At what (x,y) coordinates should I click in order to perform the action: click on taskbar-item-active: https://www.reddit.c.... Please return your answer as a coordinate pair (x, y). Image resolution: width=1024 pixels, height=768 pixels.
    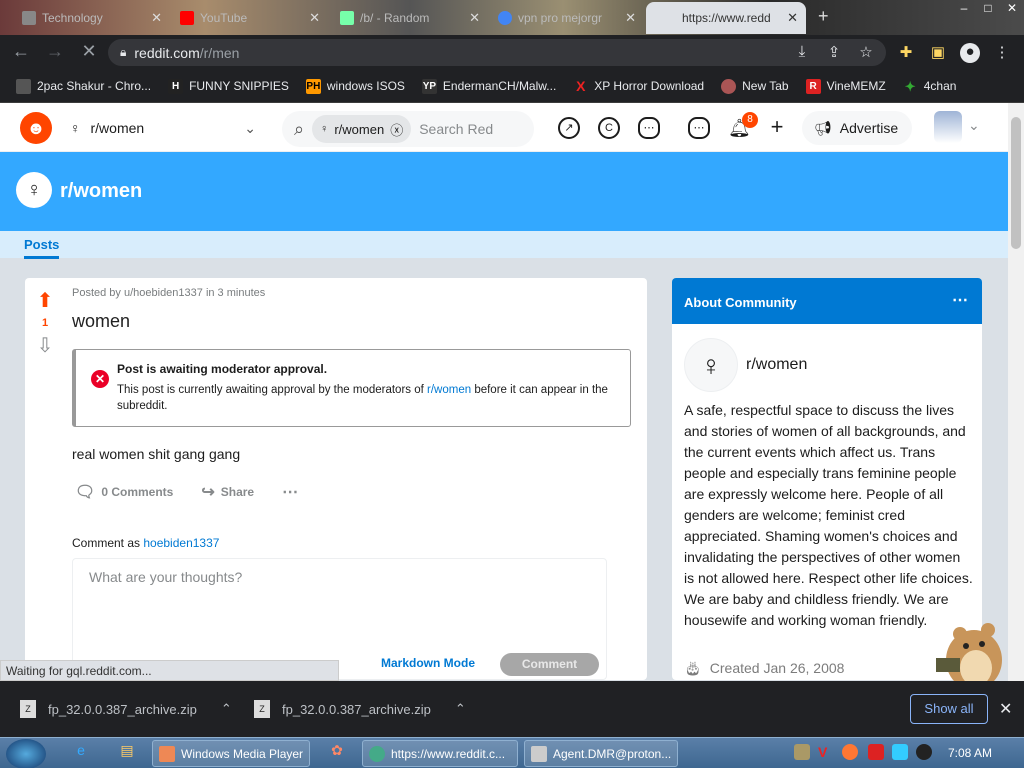
    Looking at the image, I should click on (440, 753).